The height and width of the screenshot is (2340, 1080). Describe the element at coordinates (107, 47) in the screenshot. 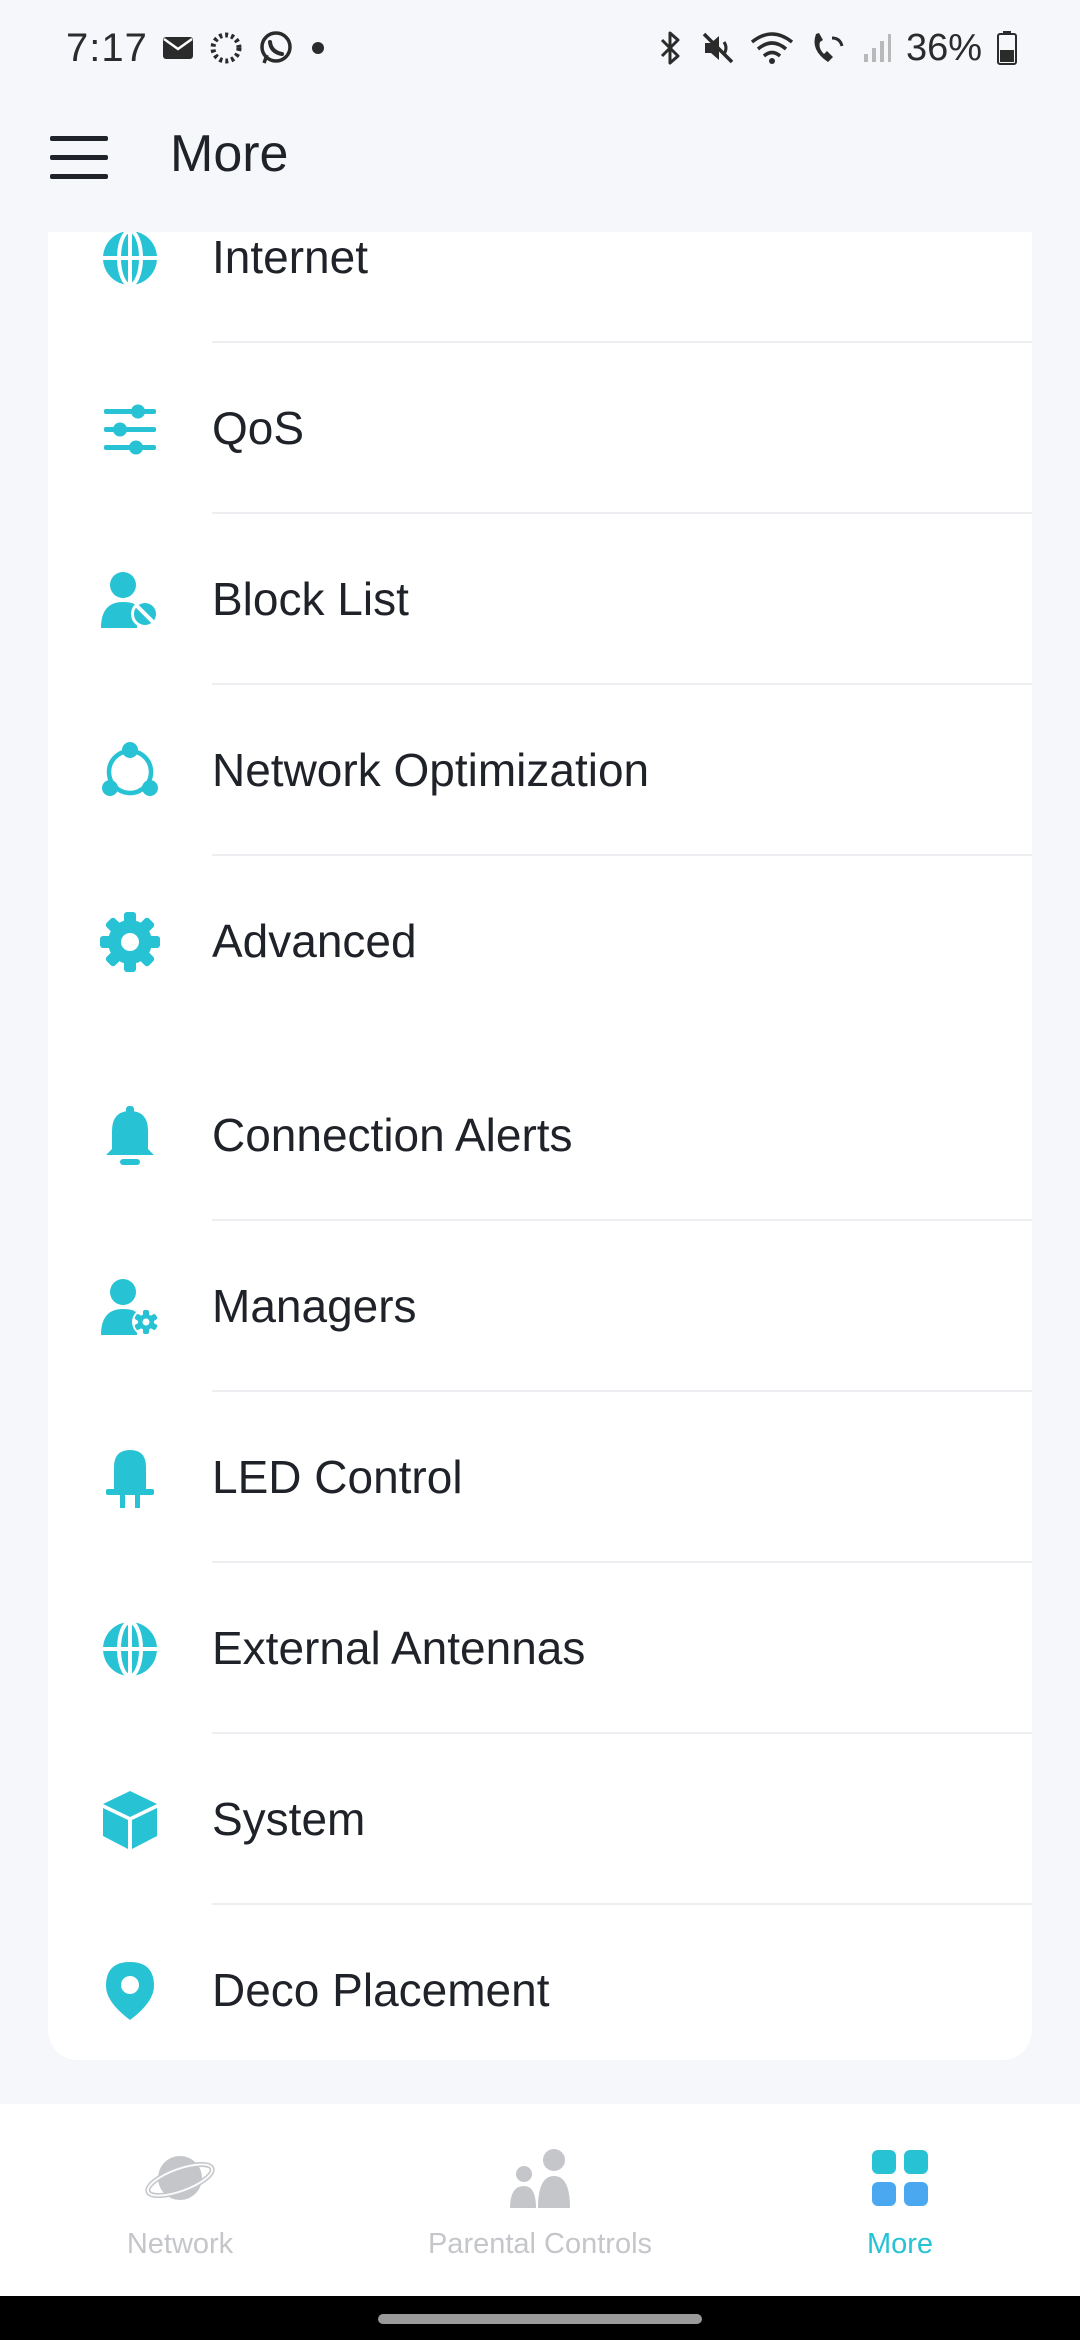

I see `status-time: 7:17` at that location.